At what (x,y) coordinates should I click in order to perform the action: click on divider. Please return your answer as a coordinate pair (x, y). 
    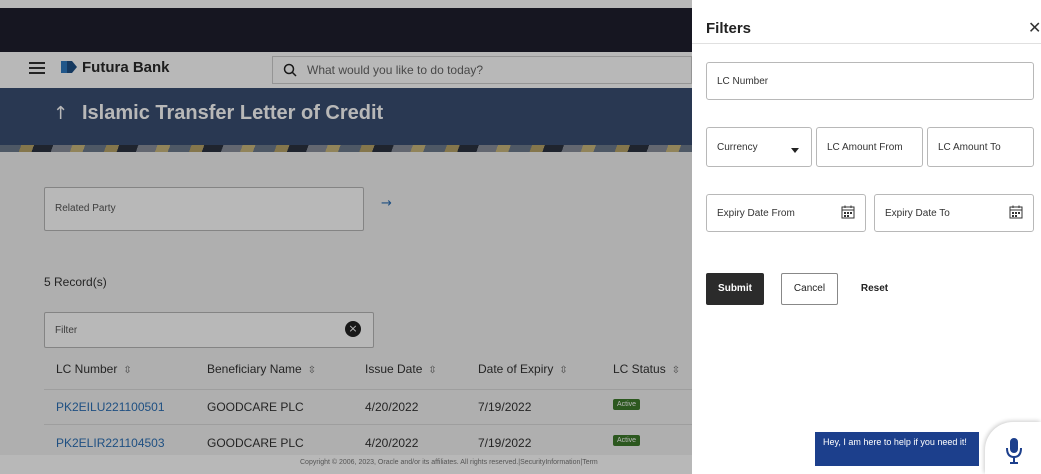
    Looking at the image, I should click on (866, 43).